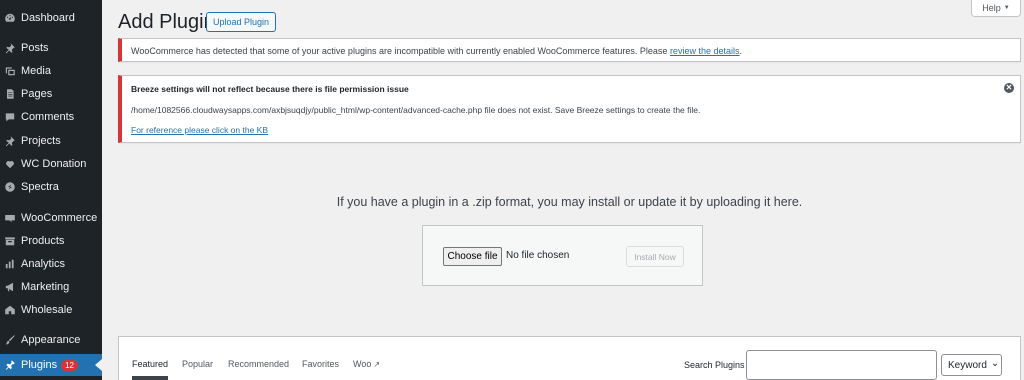 This screenshot has width=1024, height=380. I want to click on help-tab-label: Help, so click(991, 8).